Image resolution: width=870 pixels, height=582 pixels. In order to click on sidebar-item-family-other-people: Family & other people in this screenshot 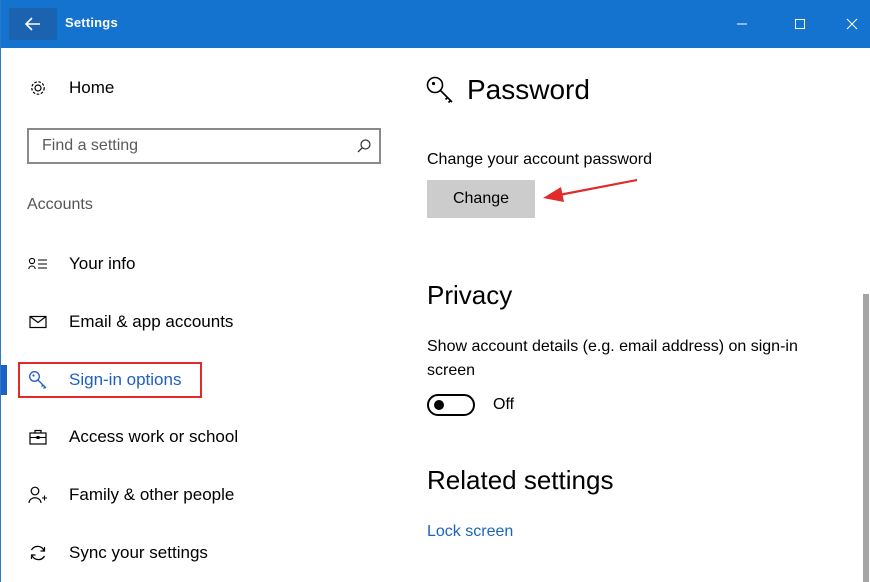, I will do `click(130, 495)`.